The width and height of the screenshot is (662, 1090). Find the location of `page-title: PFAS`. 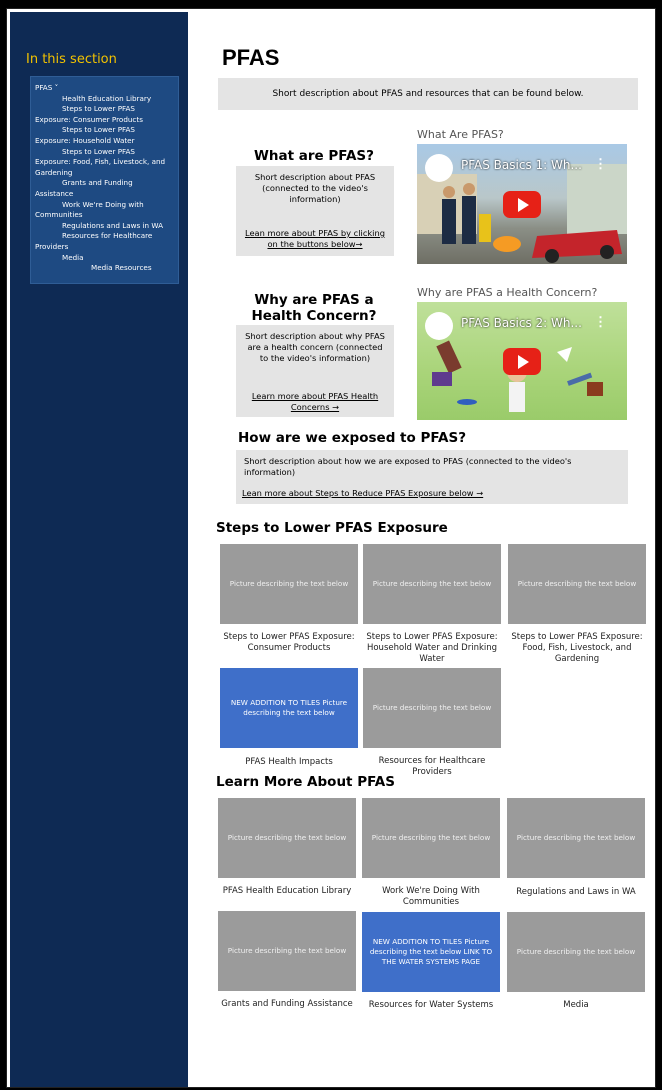

page-title: PFAS is located at coordinates (251, 57).